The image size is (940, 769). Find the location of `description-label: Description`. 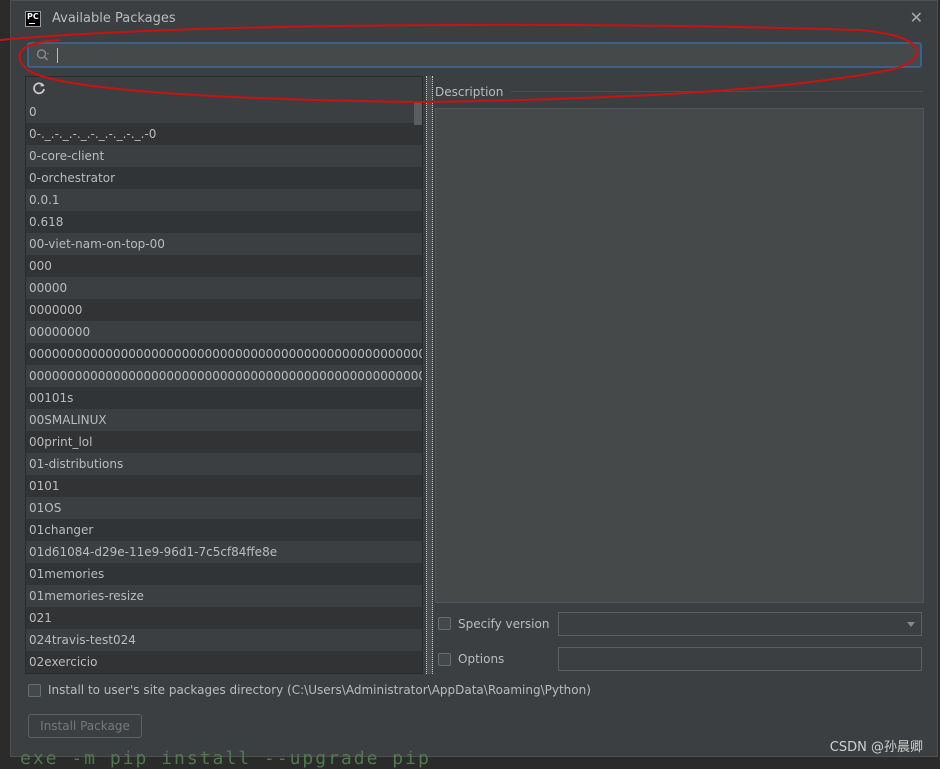

description-label: Description is located at coordinates (469, 92).